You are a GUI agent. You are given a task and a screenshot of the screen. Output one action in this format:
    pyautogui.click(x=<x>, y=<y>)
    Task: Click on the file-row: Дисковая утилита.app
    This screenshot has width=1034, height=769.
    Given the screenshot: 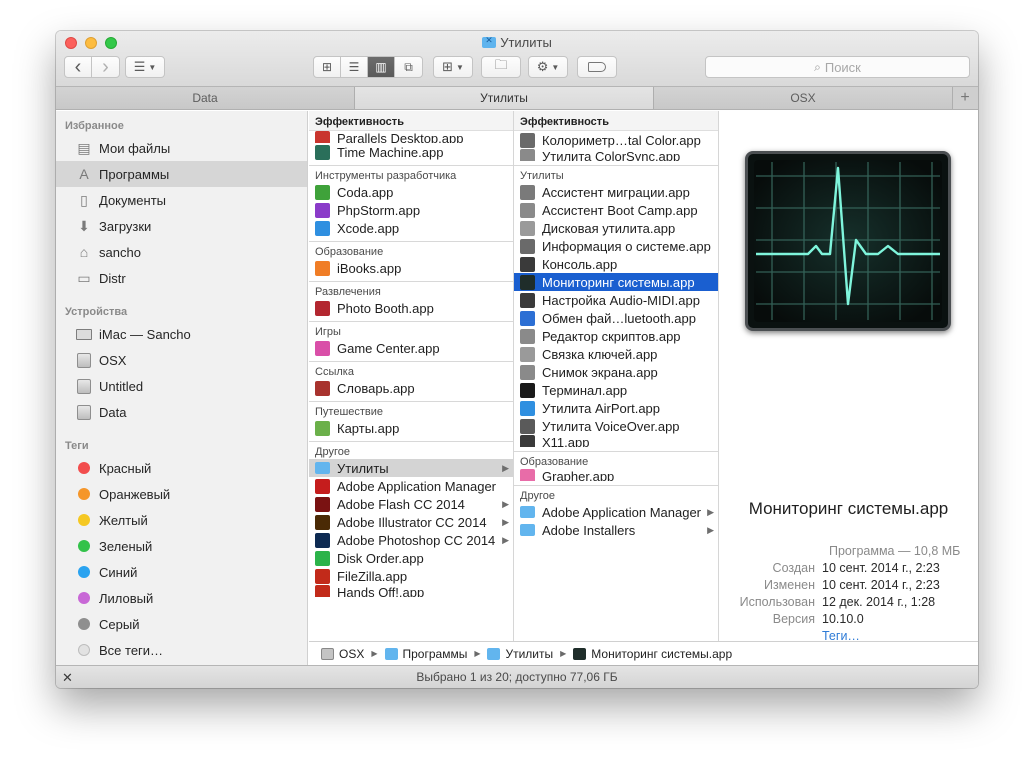 What is the action you would take?
    pyautogui.click(x=616, y=228)
    